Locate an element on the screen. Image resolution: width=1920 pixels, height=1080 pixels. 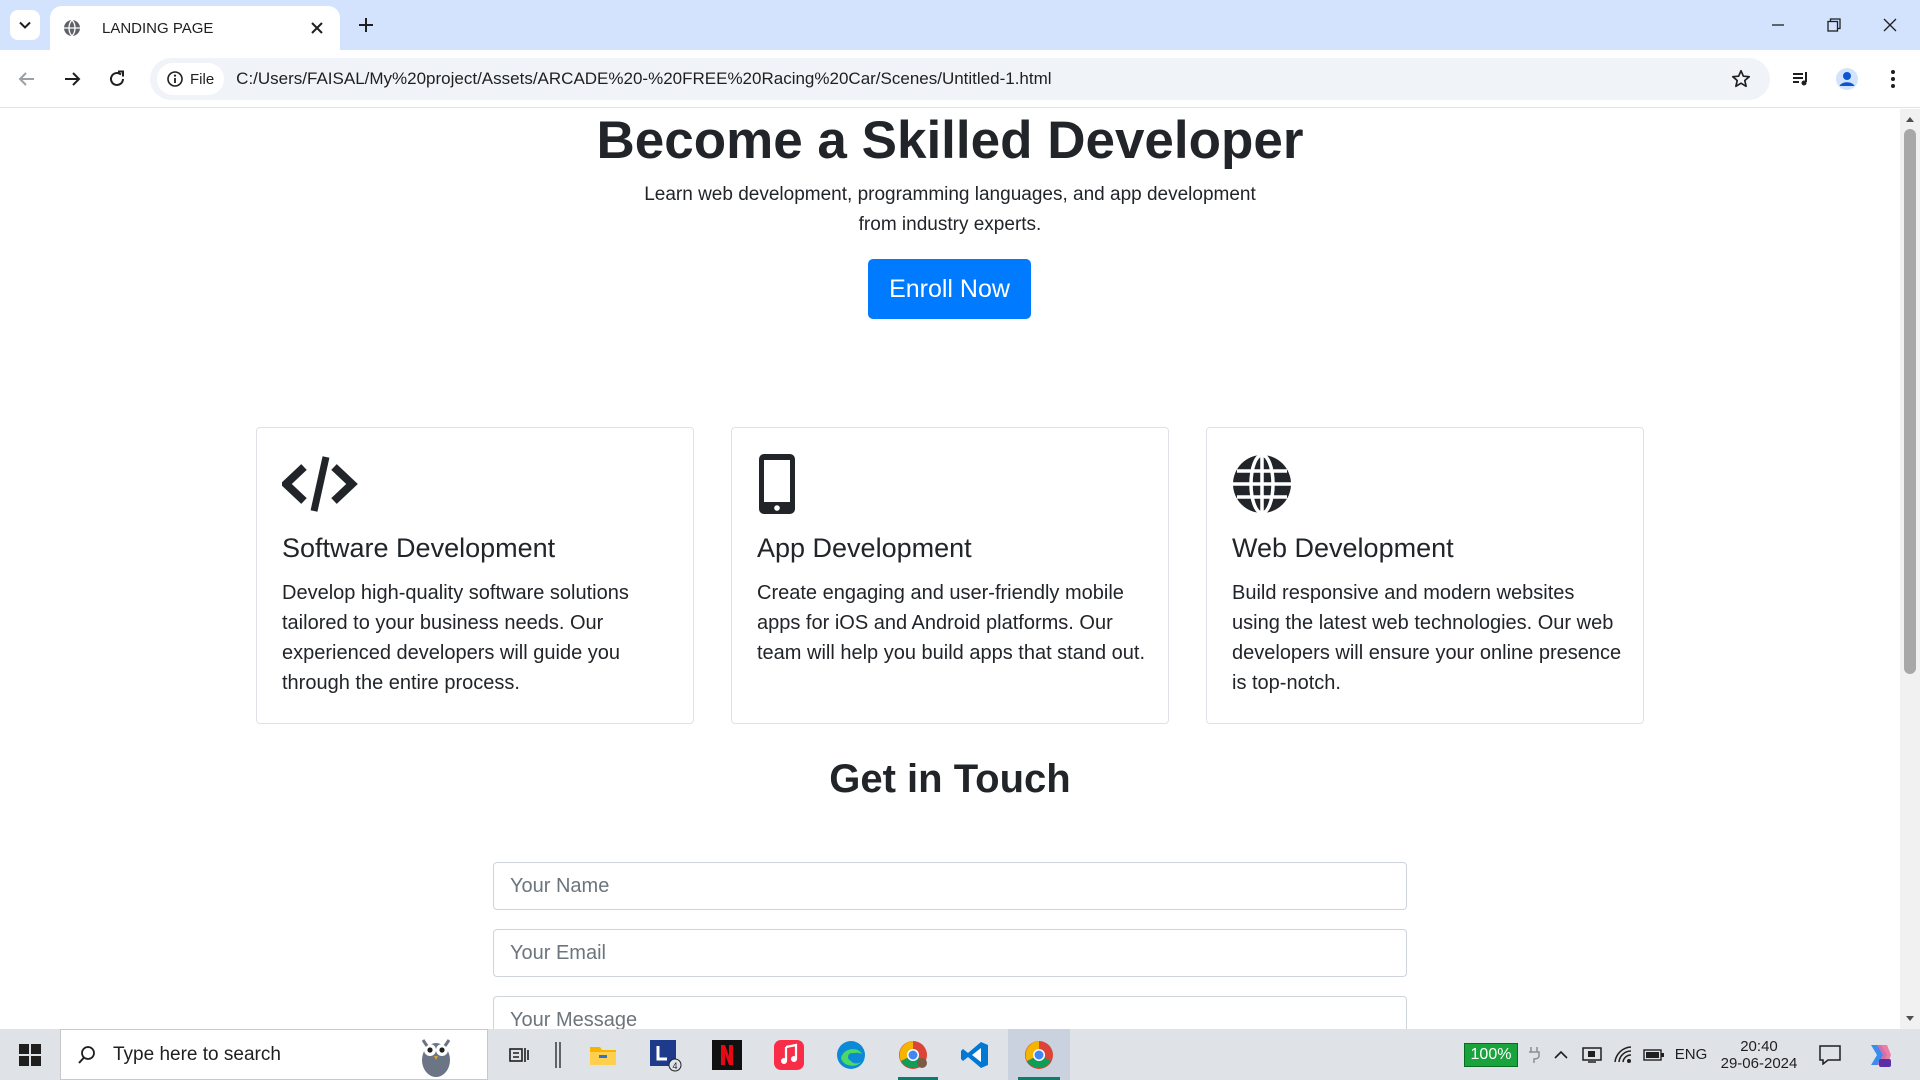
profile-button is located at coordinates (1847, 79).